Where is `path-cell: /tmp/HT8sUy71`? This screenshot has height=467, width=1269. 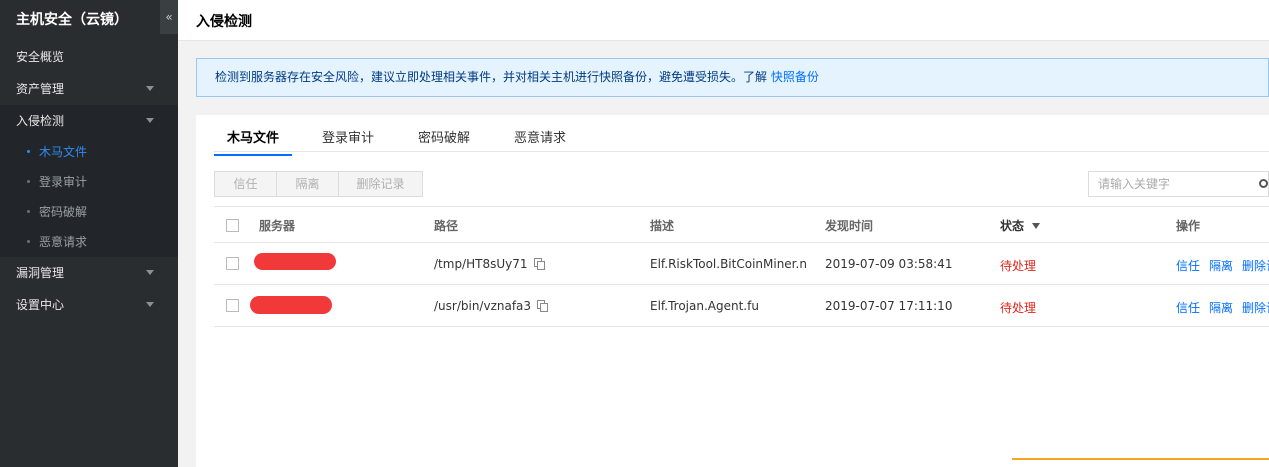 path-cell: /tmp/HT8sUy71 is located at coordinates (489, 264).